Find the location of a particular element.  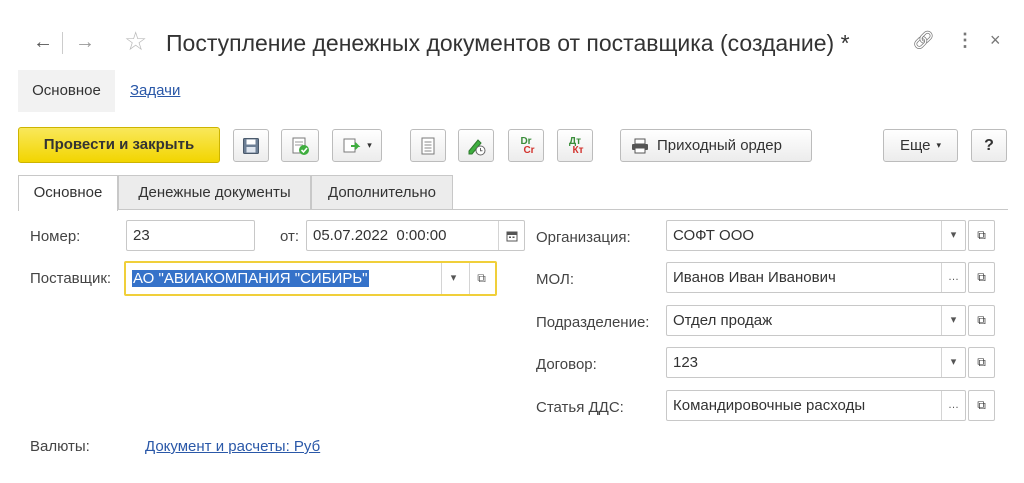

post-and-close-button: Провести и закрыть is located at coordinates (119, 145).